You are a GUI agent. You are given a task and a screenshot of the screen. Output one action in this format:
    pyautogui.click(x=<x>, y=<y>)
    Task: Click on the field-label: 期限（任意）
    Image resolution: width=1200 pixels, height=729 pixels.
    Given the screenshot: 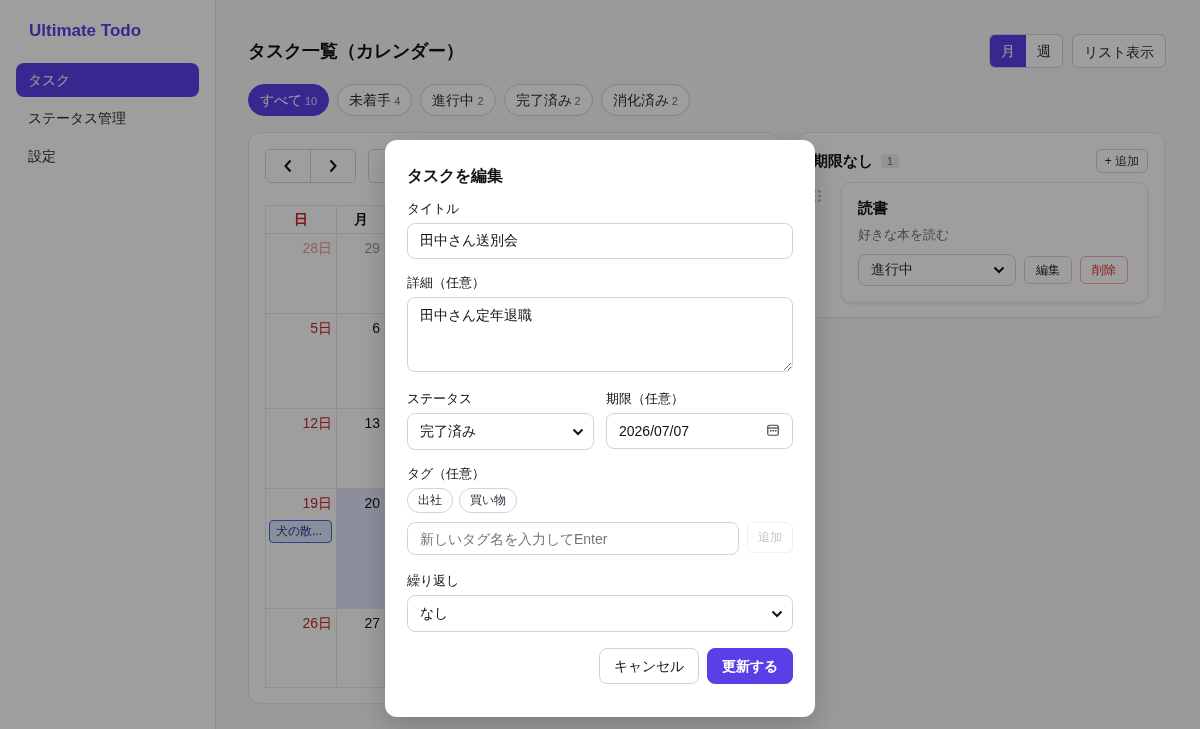 What is the action you would take?
    pyautogui.click(x=645, y=399)
    